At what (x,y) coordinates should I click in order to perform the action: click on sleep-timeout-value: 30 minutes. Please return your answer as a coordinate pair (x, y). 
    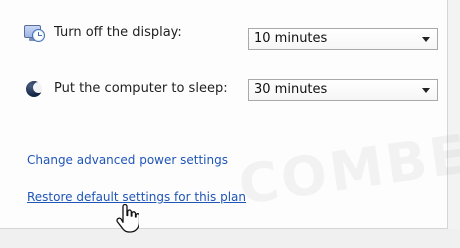
    Looking at the image, I should click on (291, 89).